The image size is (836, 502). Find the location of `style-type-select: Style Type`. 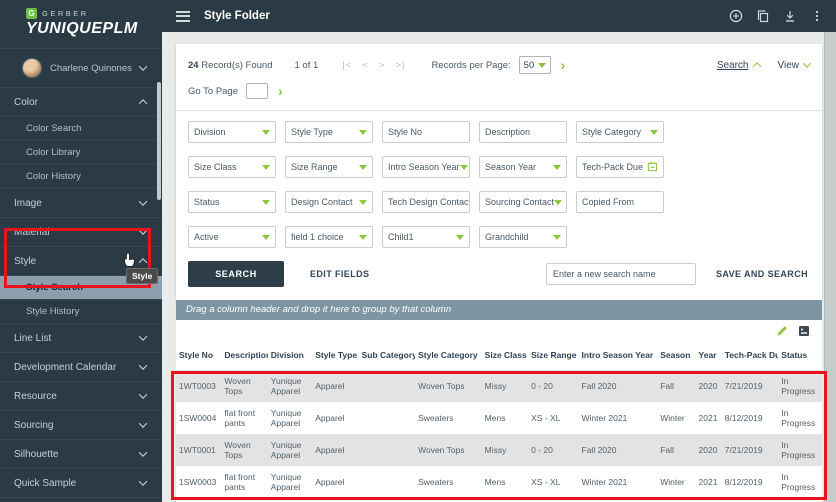

style-type-select: Style Type is located at coordinates (329, 132).